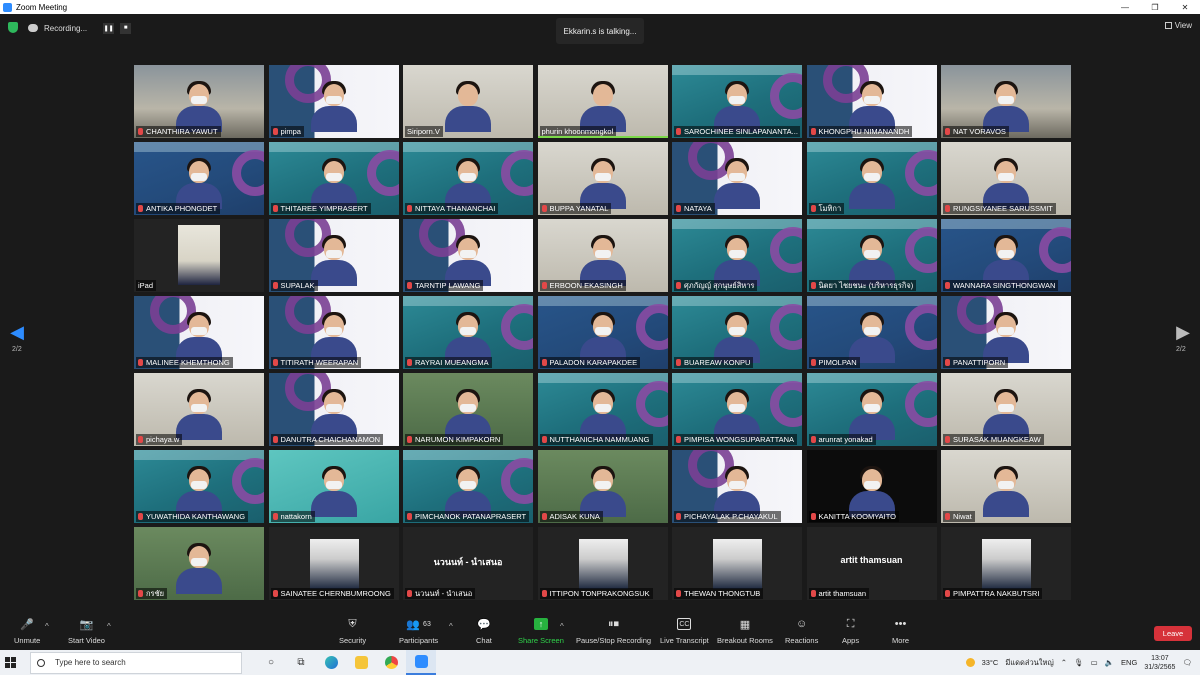  Describe the element at coordinates (468, 486) in the screenshot. I see `participant-tile: PIMCHANOK PATANAPRASERT` at that location.